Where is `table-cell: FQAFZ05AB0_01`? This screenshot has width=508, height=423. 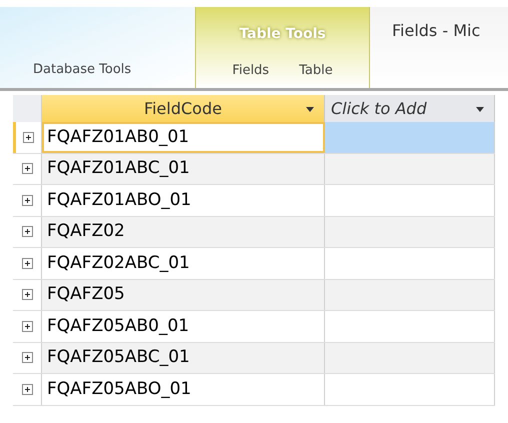 table-cell: FQAFZ05AB0_01 is located at coordinates (183, 326).